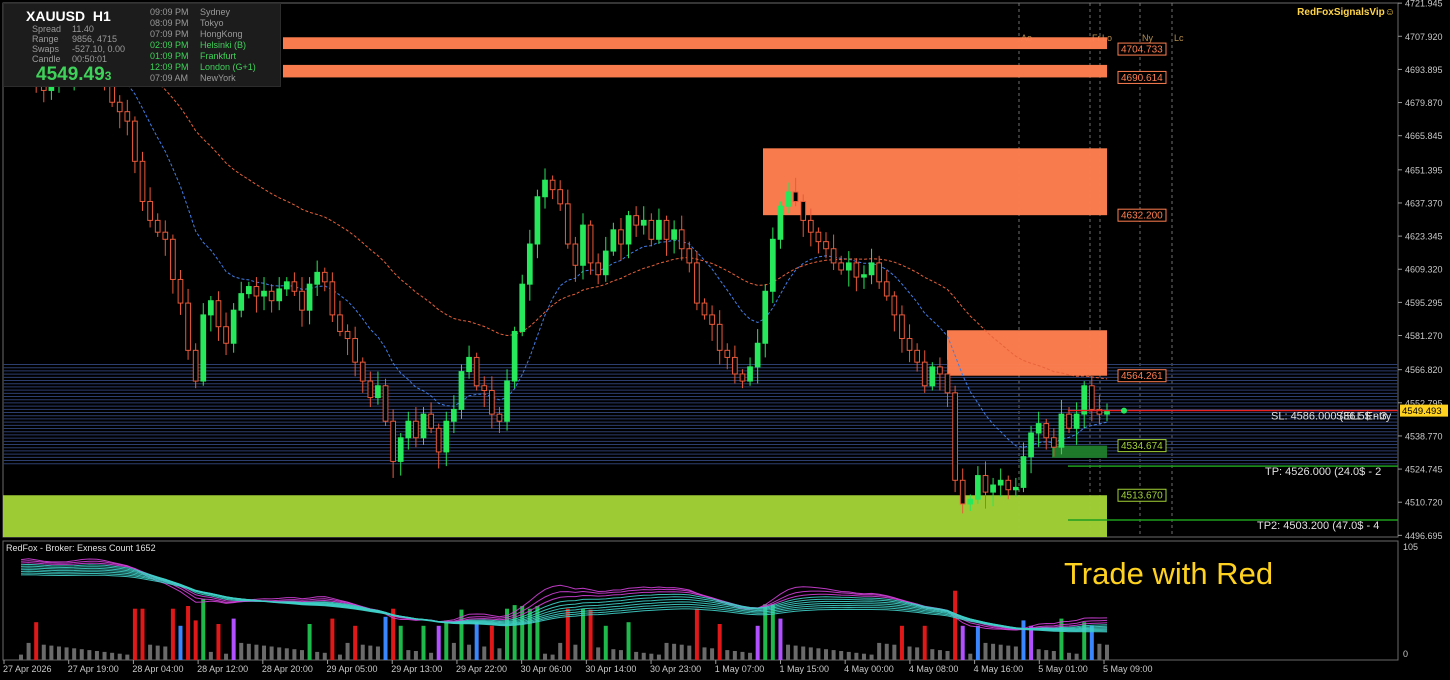 The height and width of the screenshot is (680, 1450). What do you see at coordinates (1142, 376) in the screenshot?
I see `zone-label-text: 4564.261` at bounding box center [1142, 376].